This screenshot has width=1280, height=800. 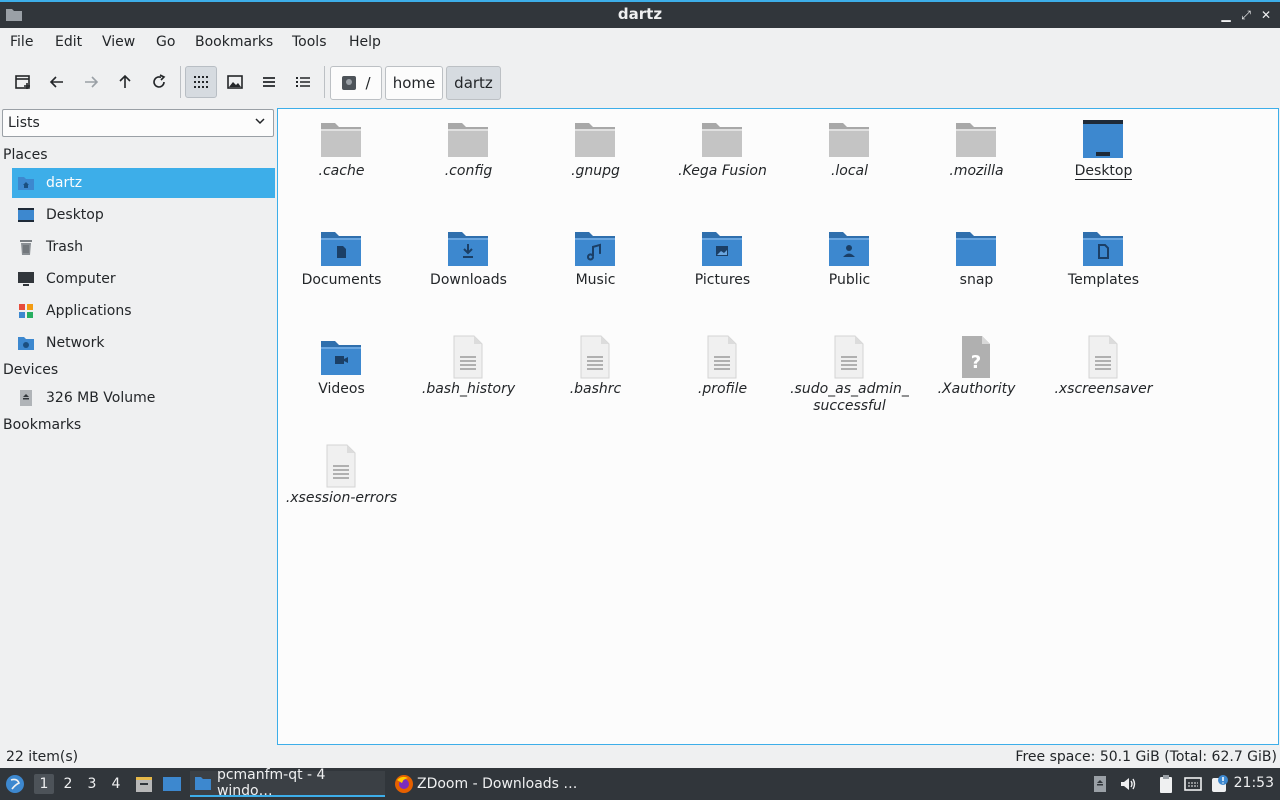 I want to click on file-item: .sudo_as_admin_ successful, so click(x=849, y=381).